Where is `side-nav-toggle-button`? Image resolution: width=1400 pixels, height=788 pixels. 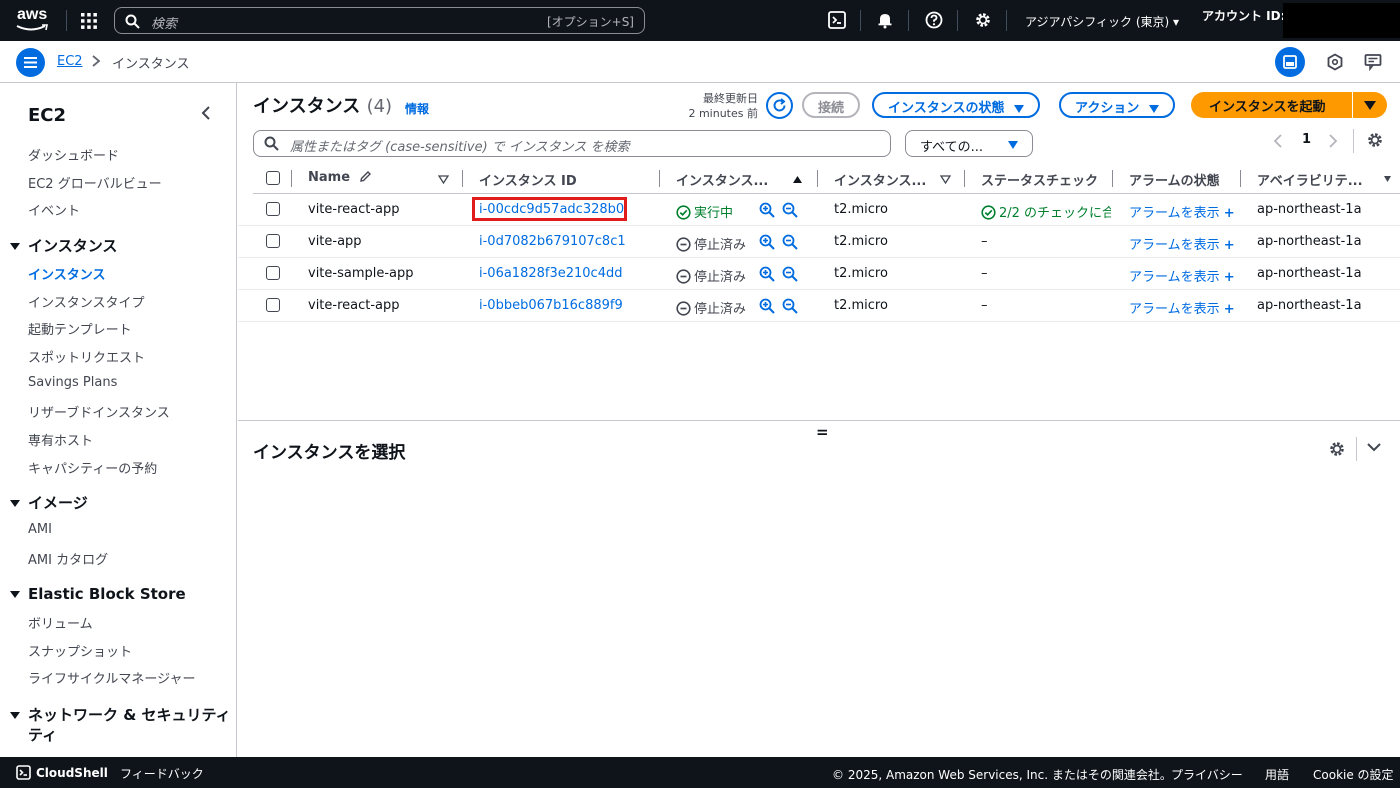 side-nav-toggle-button is located at coordinates (30, 62).